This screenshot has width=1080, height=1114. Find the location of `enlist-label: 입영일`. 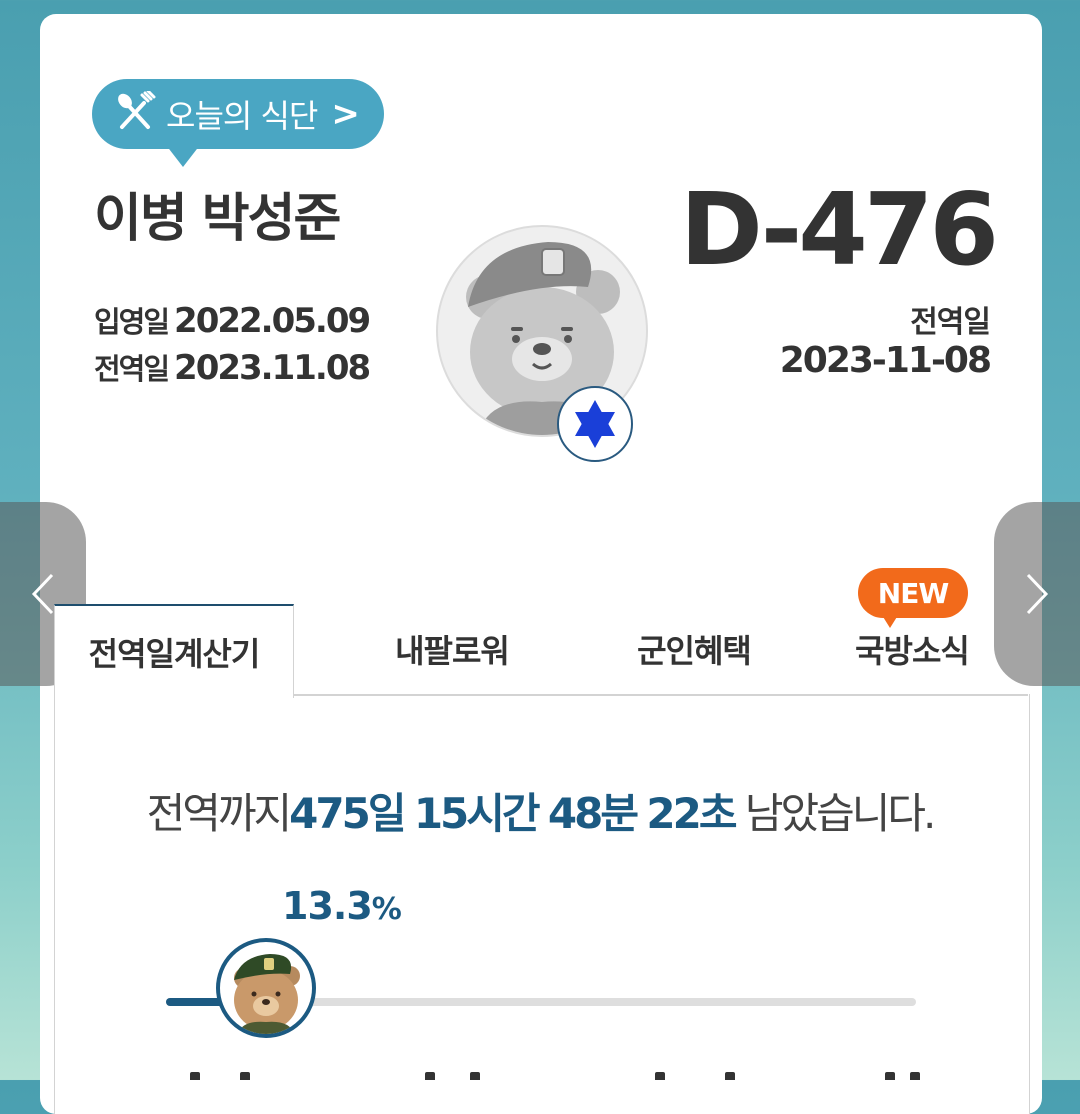

enlist-label: 입영일 is located at coordinates (132, 322).